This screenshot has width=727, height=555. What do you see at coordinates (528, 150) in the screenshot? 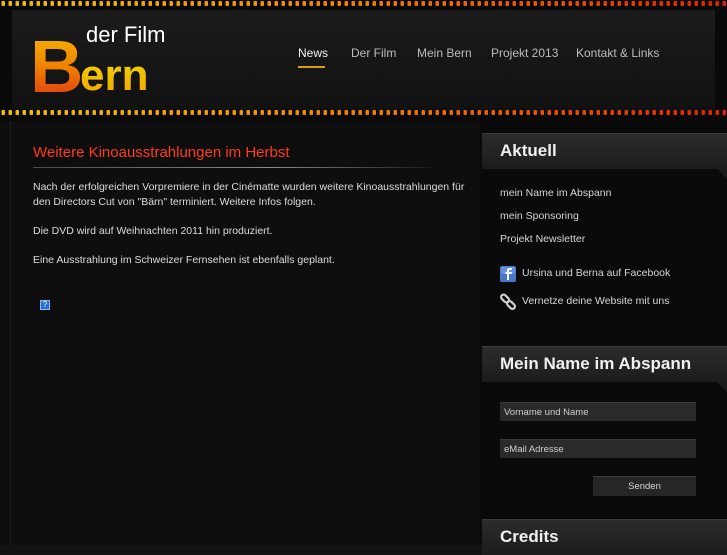
I see `aktuell-heading: Aktuell` at bounding box center [528, 150].